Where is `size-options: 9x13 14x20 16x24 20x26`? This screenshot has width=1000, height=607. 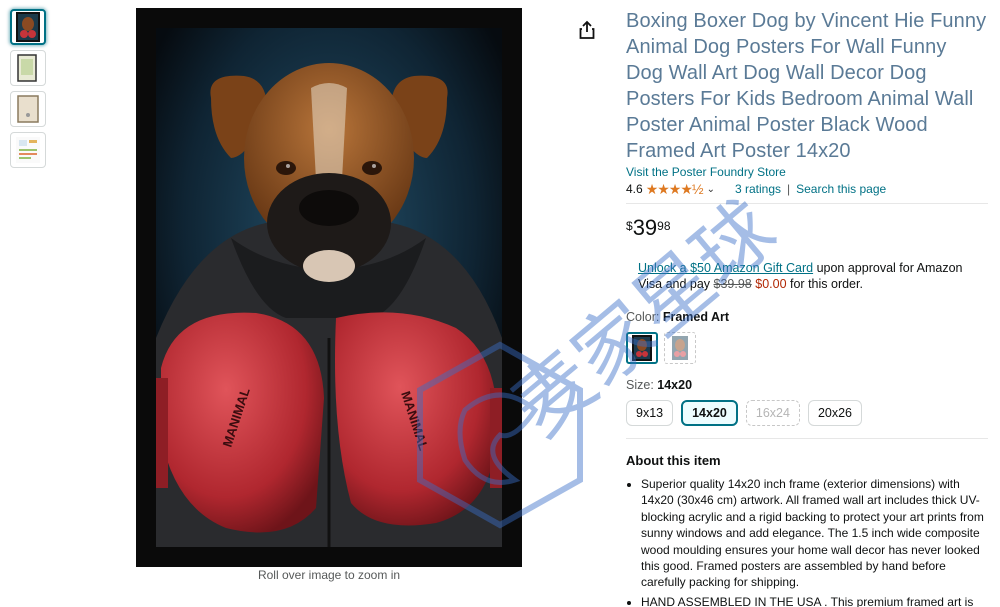 size-options: 9x13 14x20 16x24 20x26 is located at coordinates (807, 413).